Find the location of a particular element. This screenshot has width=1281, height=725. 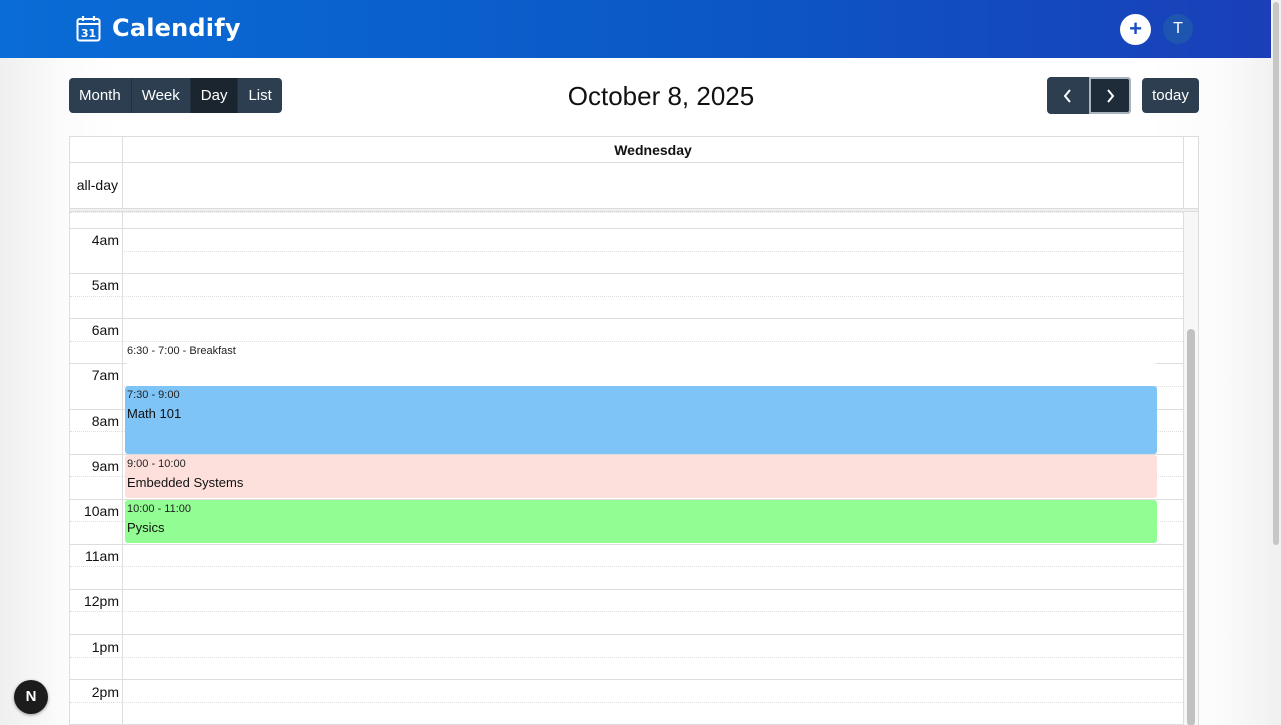

chevron-left-icon is located at coordinates (1067, 95).